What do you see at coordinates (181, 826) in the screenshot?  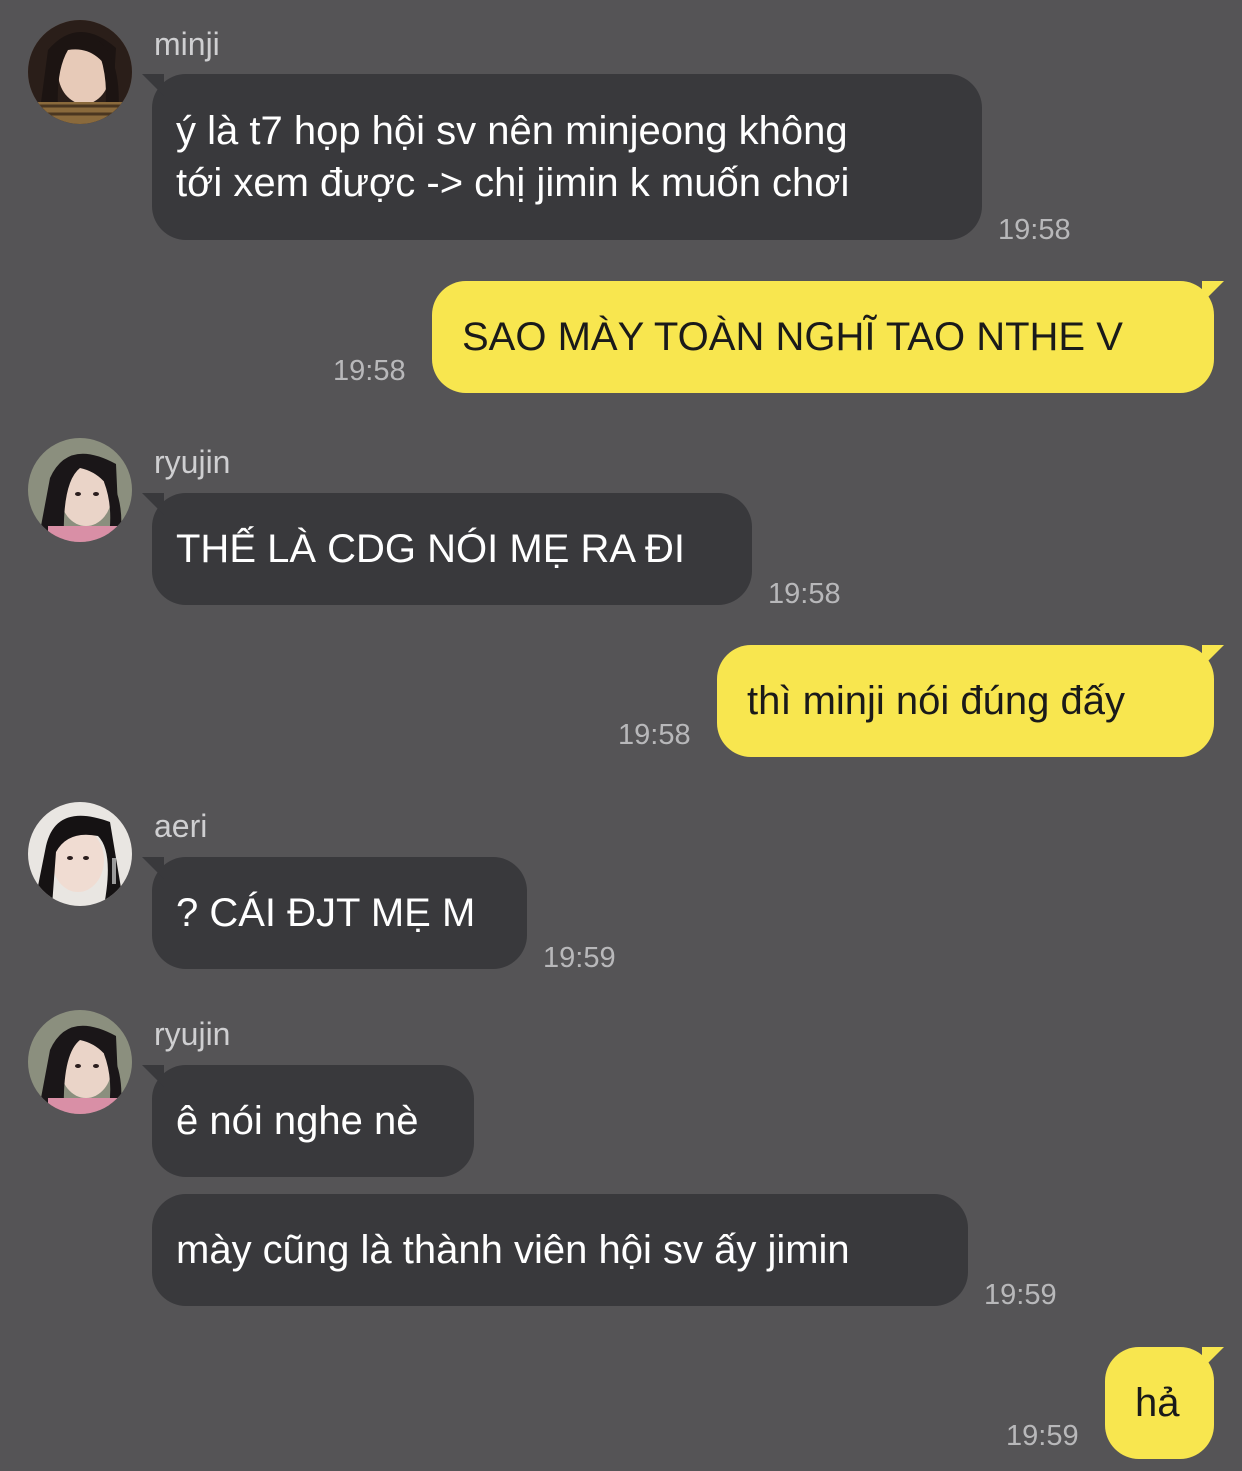 I see `sender-name: aeri` at bounding box center [181, 826].